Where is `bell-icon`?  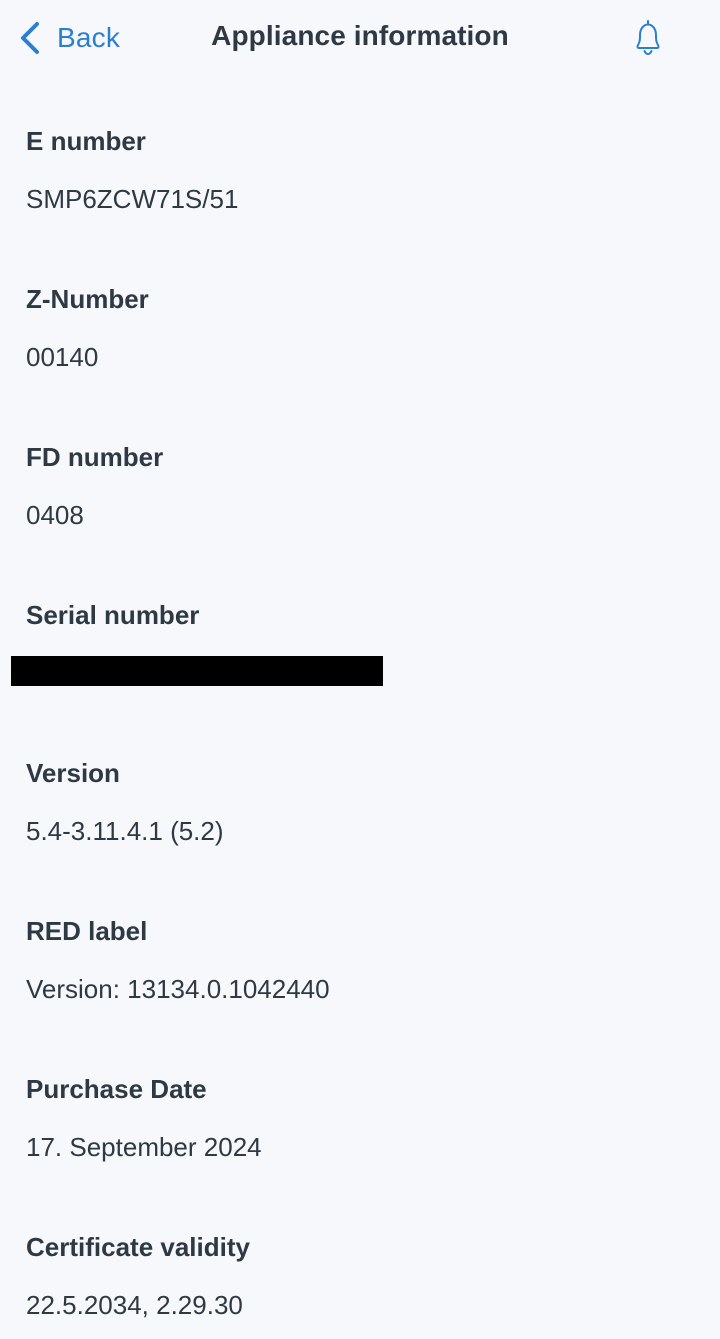 bell-icon is located at coordinates (648, 38).